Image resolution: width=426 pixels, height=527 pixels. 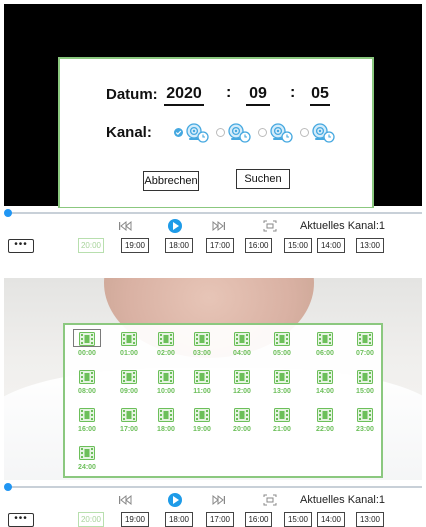 I want to click on hour-cell: 17:00, so click(x=129, y=423).